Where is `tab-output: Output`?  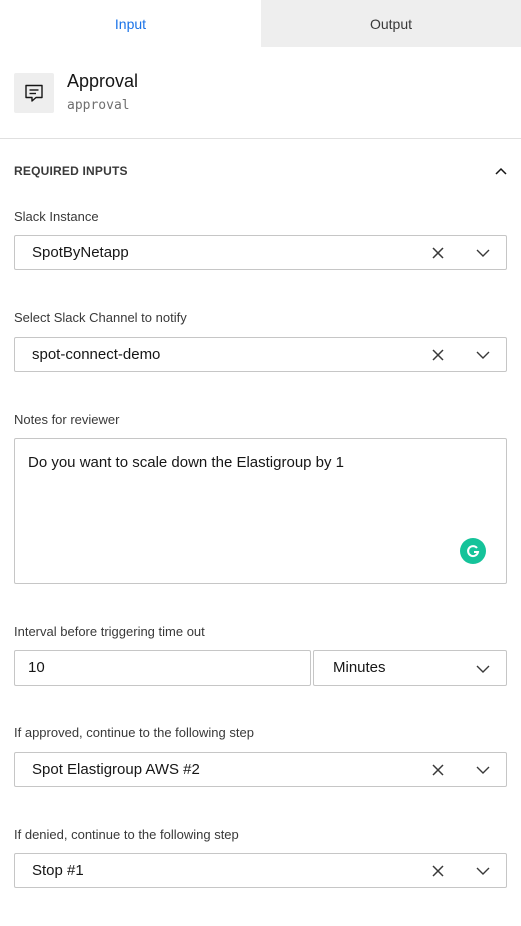 tab-output: Output is located at coordinates (391, 23).